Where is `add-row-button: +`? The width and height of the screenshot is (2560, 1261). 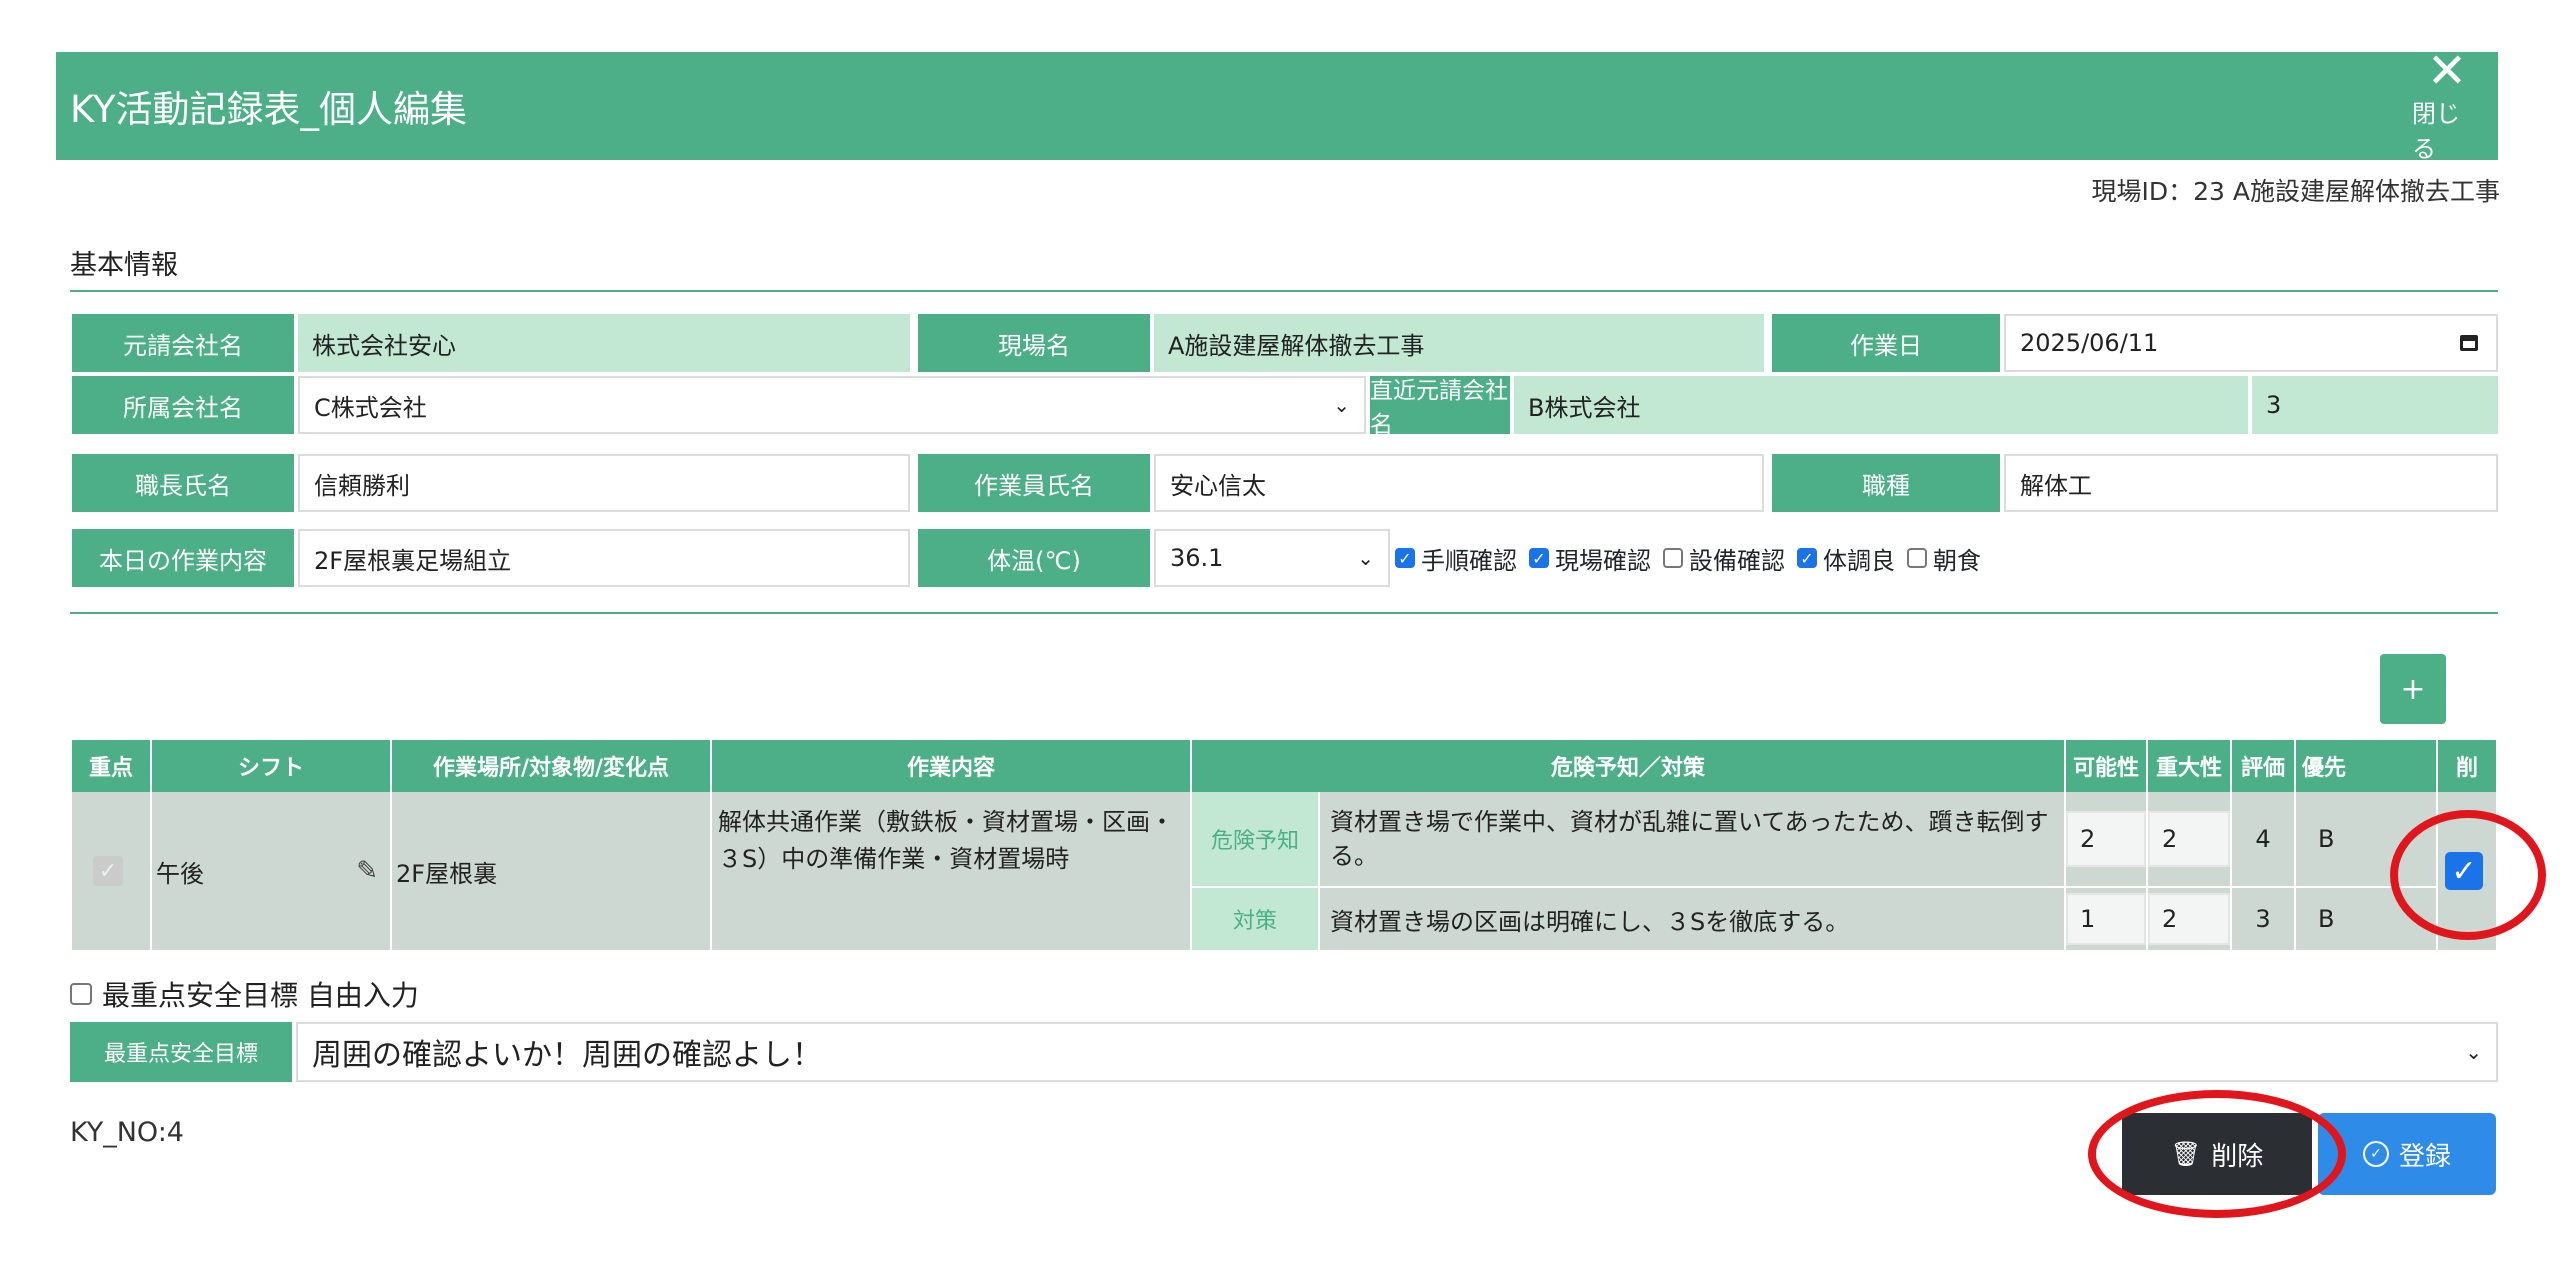
add-row-button: + is located at coordinates (2413, 689).